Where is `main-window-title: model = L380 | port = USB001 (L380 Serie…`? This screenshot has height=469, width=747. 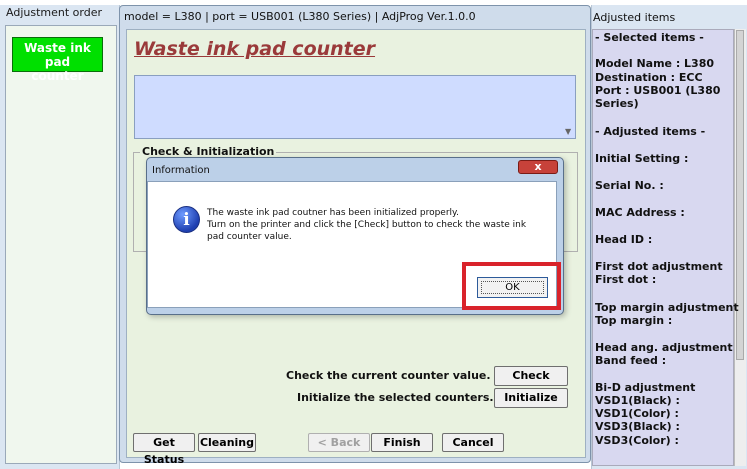 main-window-title: model = L380 | port = USB001 (L380 Serie… is located at coordinates (300, 16).